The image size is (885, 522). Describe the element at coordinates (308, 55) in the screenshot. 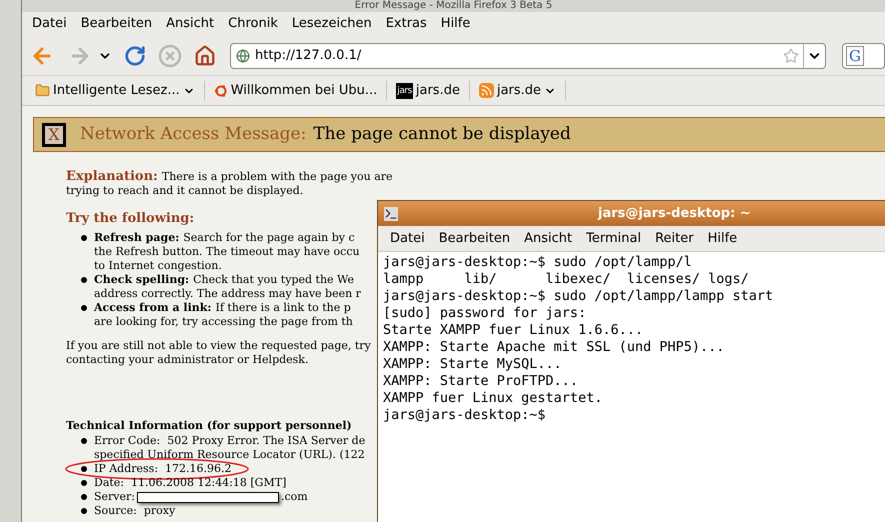

I see `url-text: http://127.0.0.1/` at that location.